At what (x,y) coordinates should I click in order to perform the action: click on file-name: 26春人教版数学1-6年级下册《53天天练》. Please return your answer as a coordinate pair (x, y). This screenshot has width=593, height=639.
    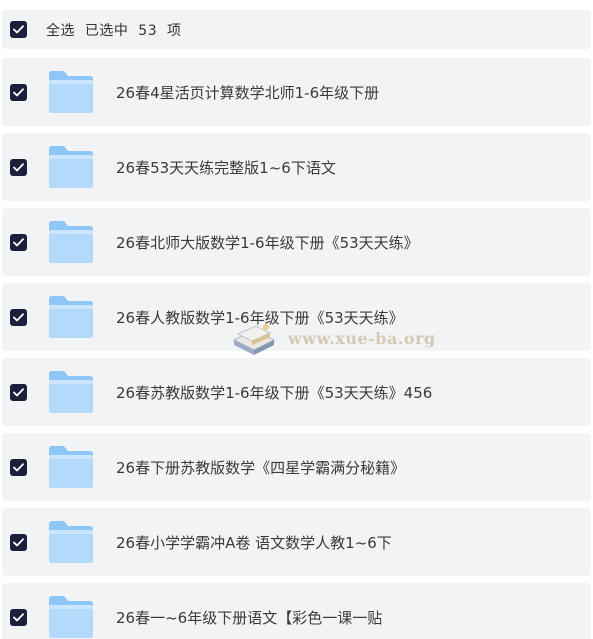
    Looking at the image, I should click on (260, 317).